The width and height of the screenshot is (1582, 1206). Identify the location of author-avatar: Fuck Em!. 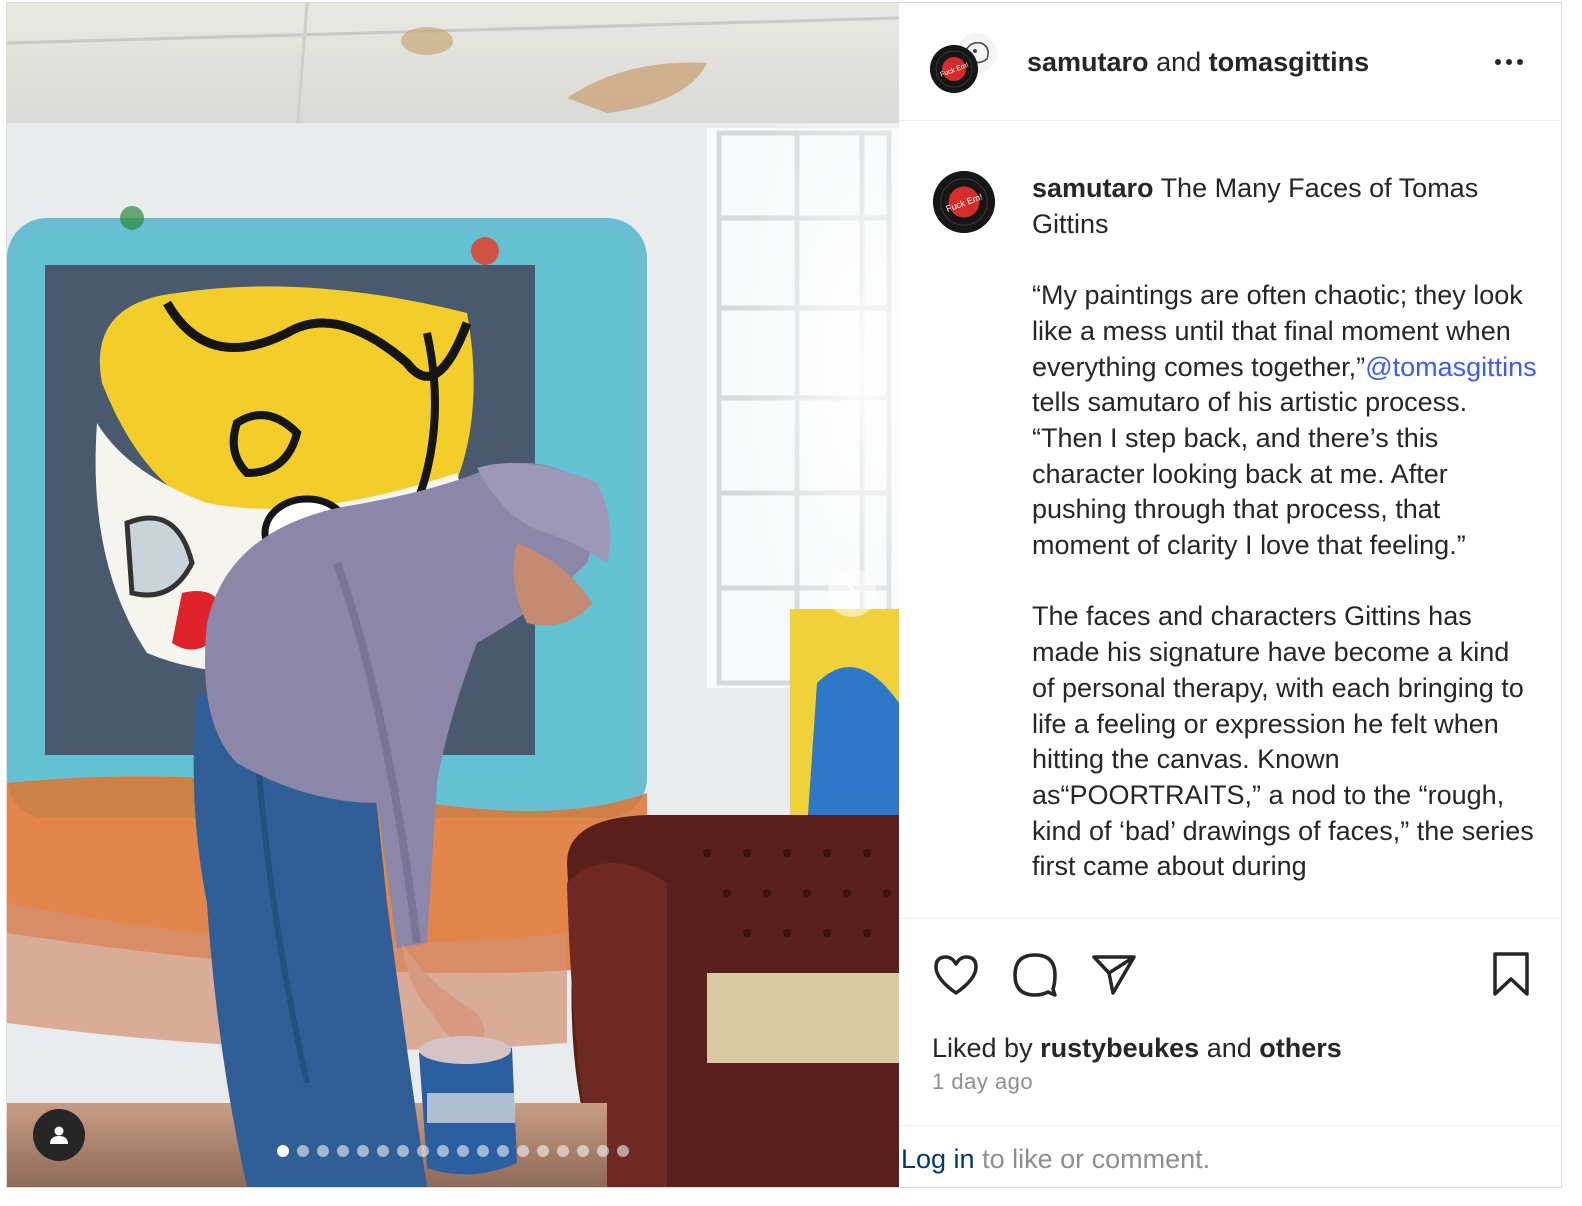
(954, 69).